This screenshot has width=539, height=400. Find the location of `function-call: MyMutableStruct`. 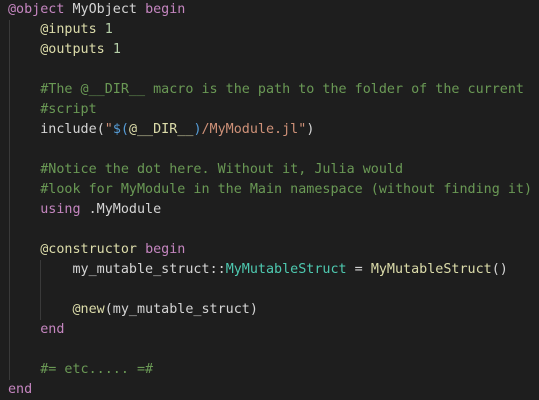

function-call: MyMutableStruct is located at coordinates (431, 269).